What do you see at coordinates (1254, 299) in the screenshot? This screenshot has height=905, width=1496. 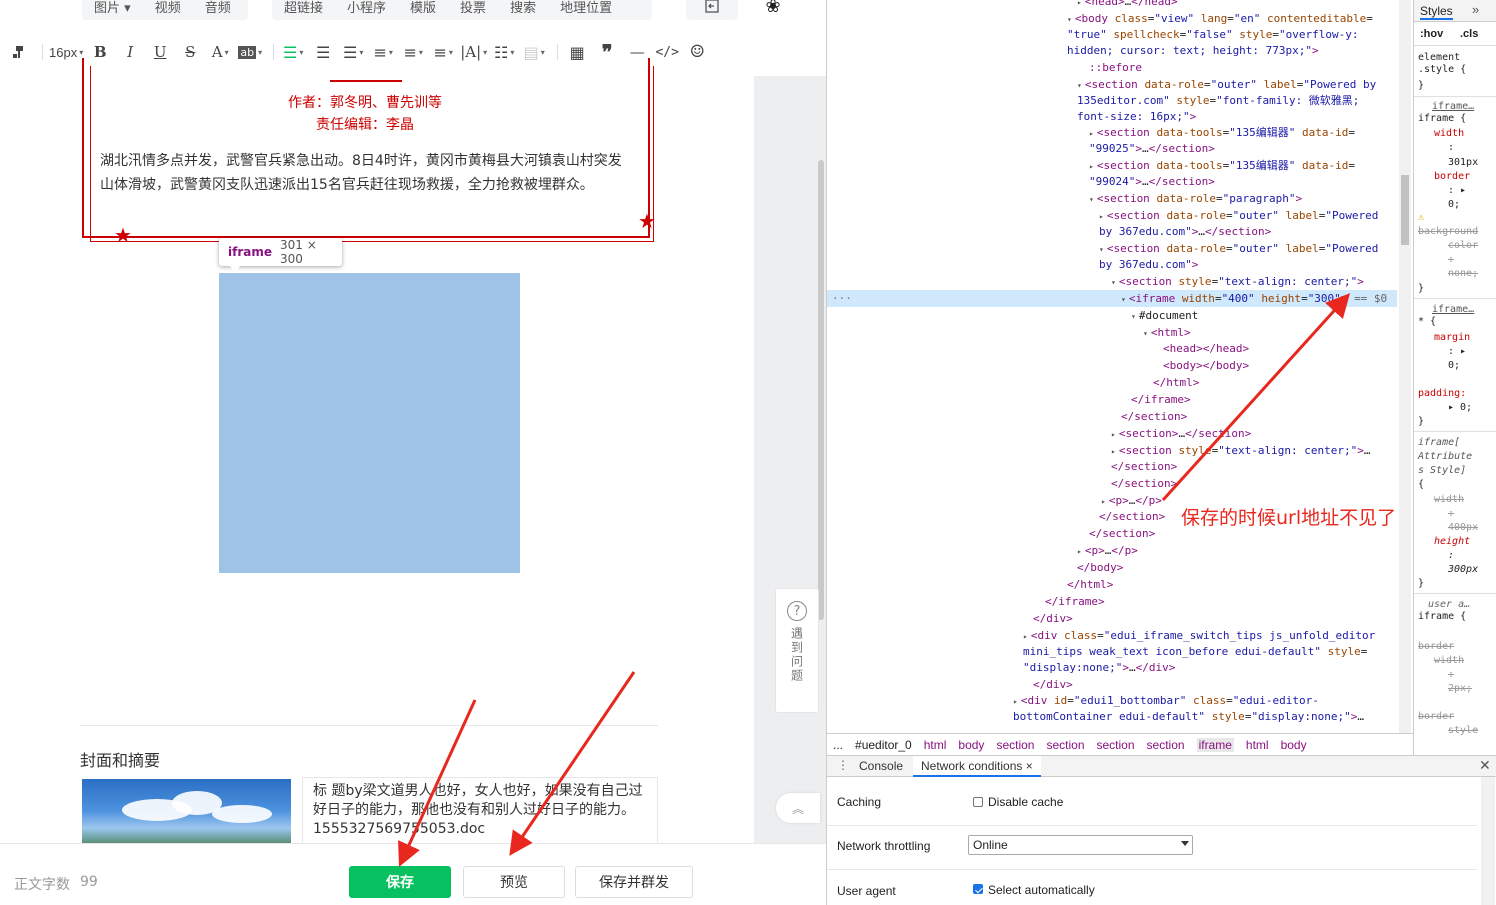 I see `selected-iframe-node: ▾ <iframe width="400" height="300"> == $0` at bounding box center [1254, 299].